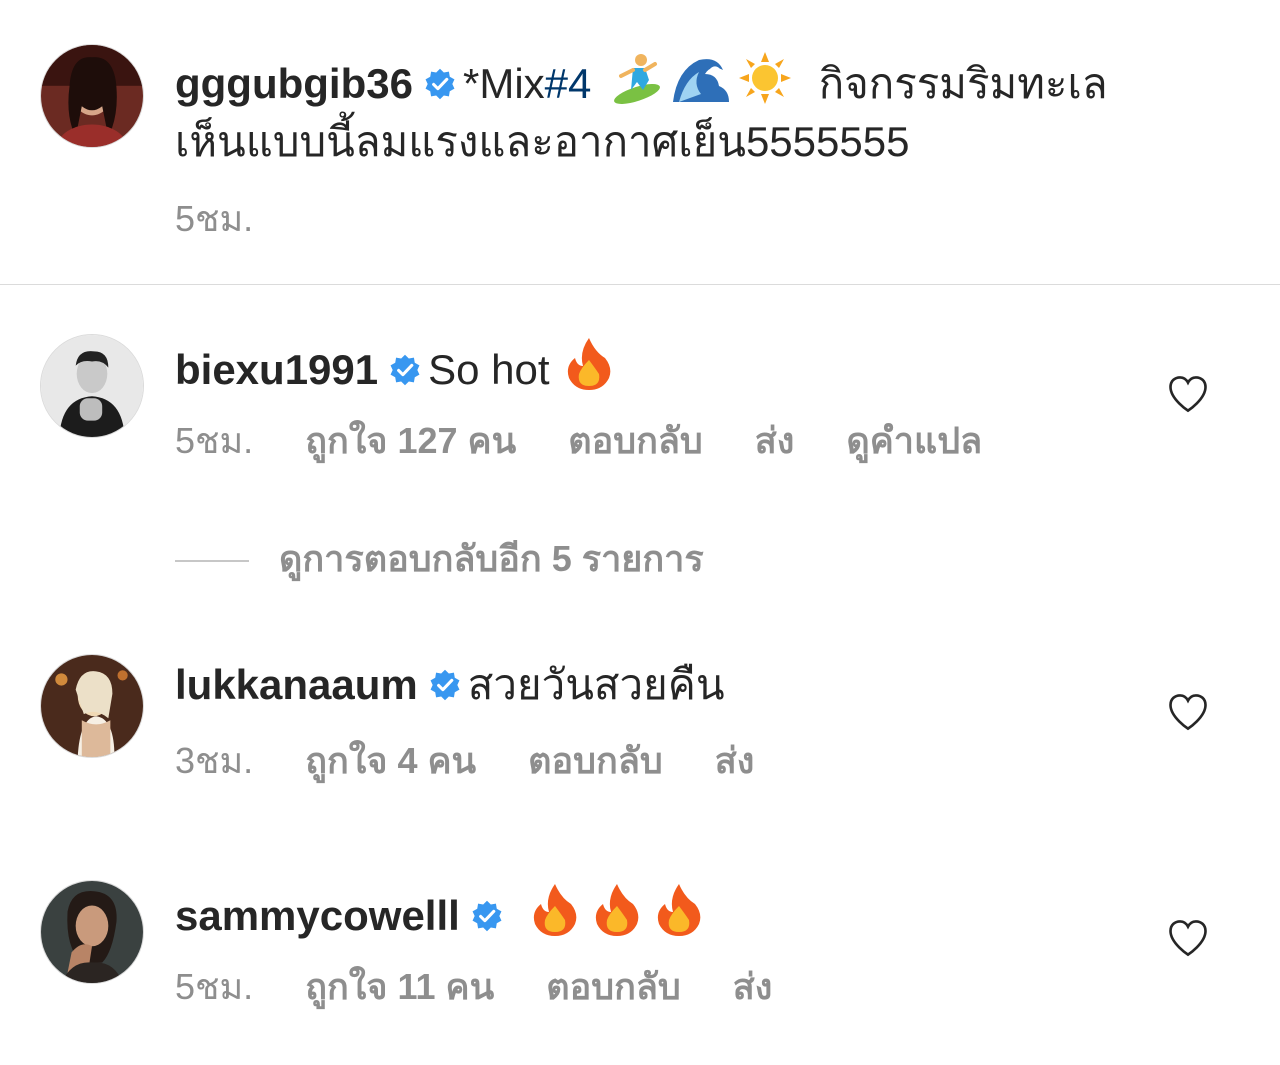  I want to click on comment-username: lukkanaaum, so click(296, 684).